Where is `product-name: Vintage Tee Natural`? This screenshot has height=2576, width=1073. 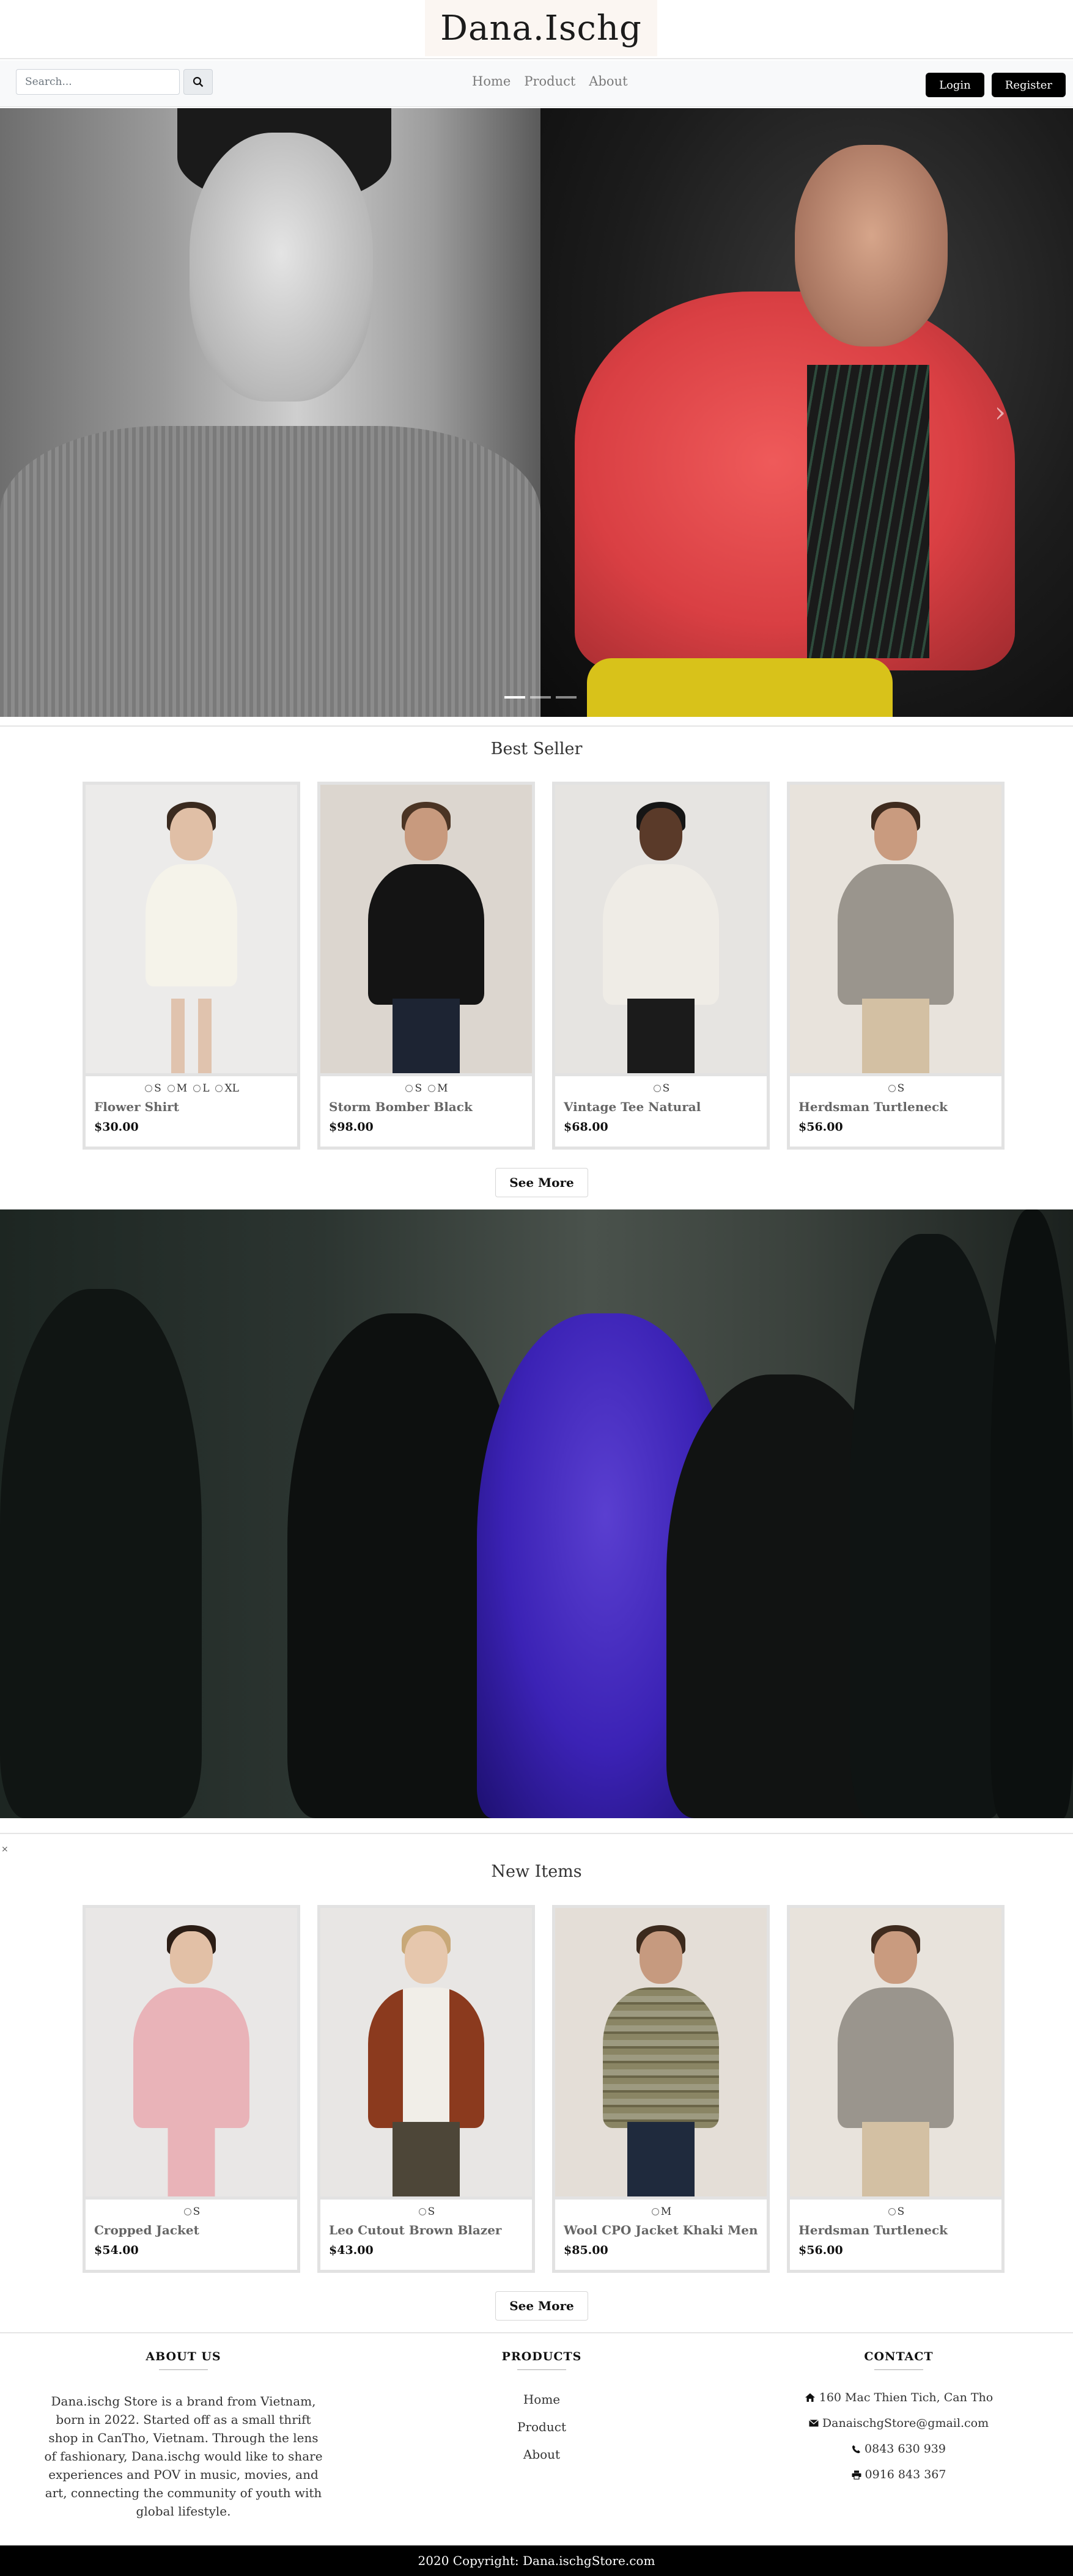
product-name: Vintage Tee Natural is located at coordinates (661, 1106).